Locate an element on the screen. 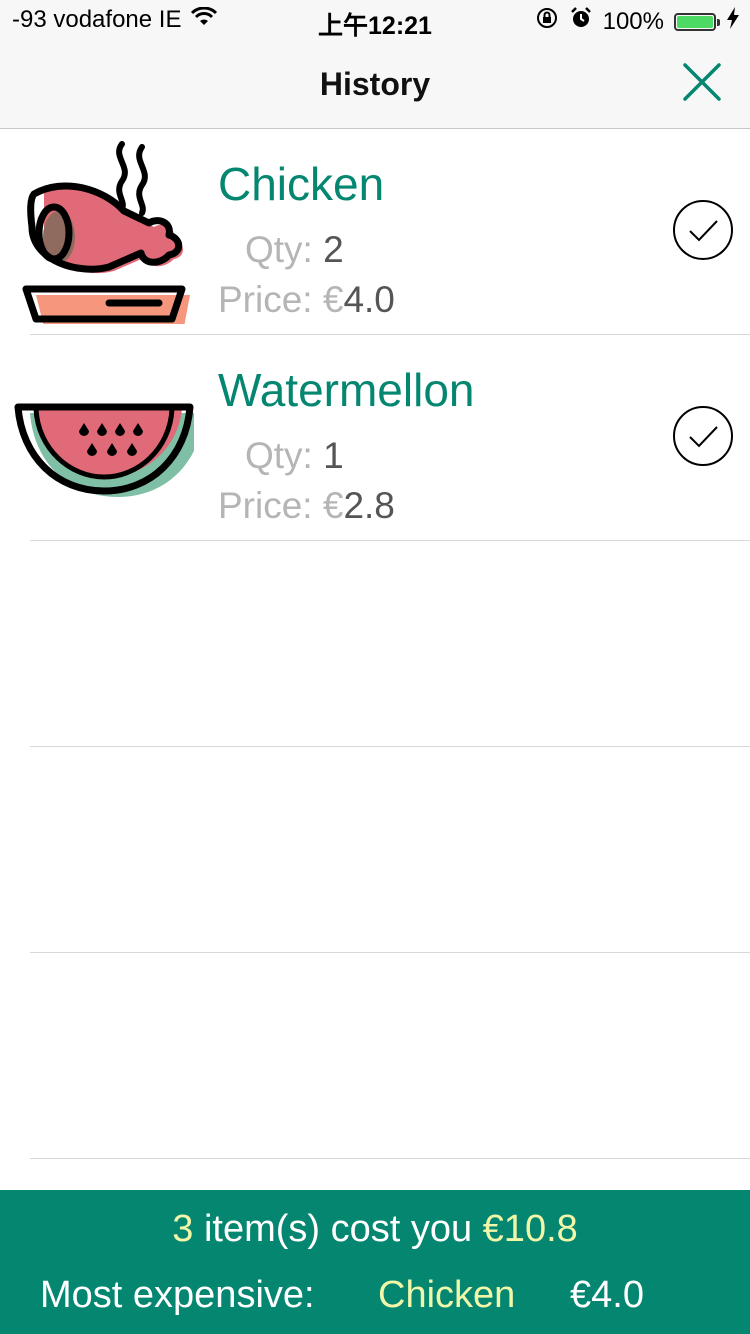 Image resolution: width=750 pixels, height=1334 pixels. navigation-bar: History is located at coordinates (375, 84).